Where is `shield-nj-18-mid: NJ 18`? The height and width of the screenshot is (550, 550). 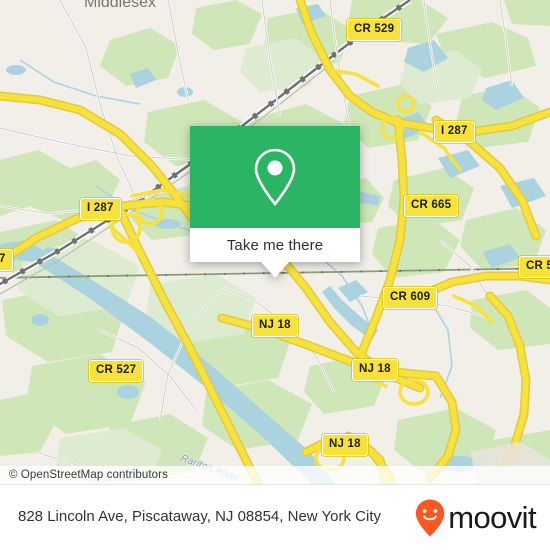 shield-nj-18-mid: NJ 18 is located at coordinates (375, 370).